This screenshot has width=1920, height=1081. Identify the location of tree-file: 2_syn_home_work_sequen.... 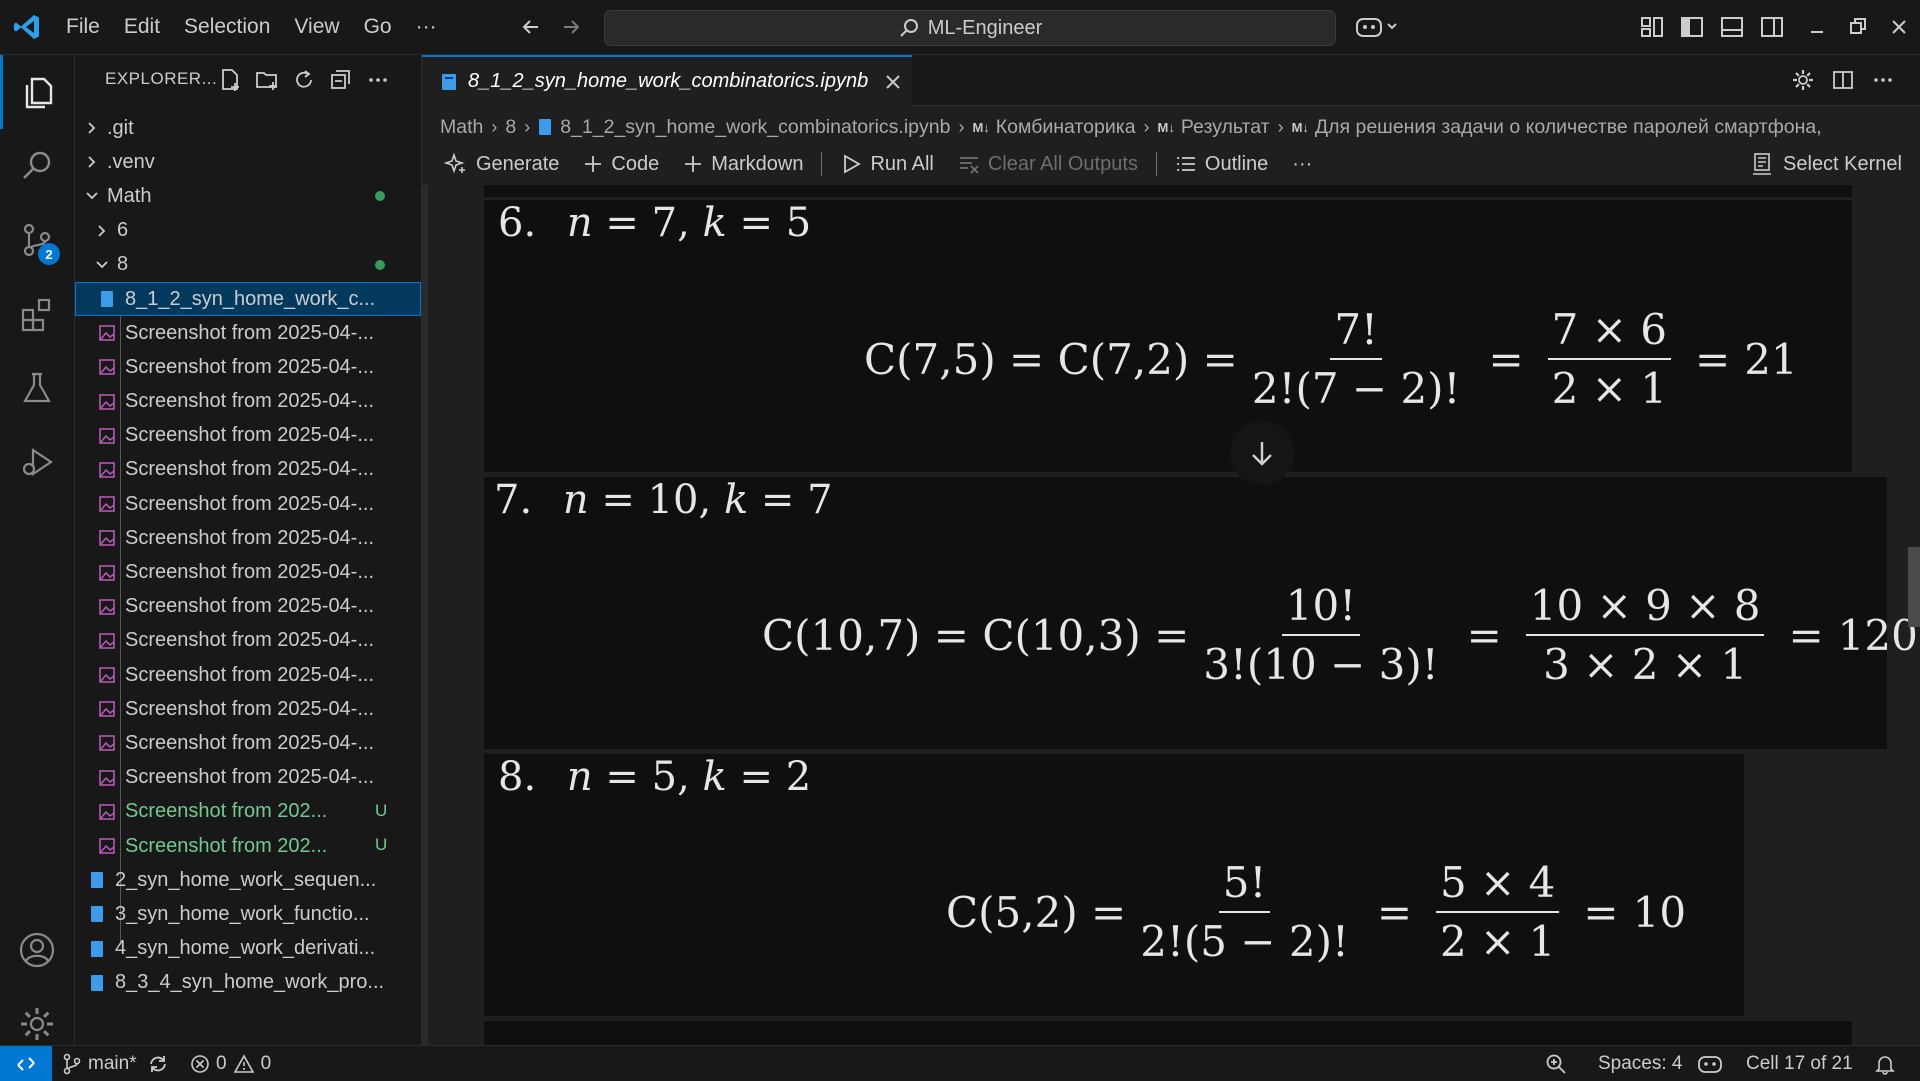
(248, 880).